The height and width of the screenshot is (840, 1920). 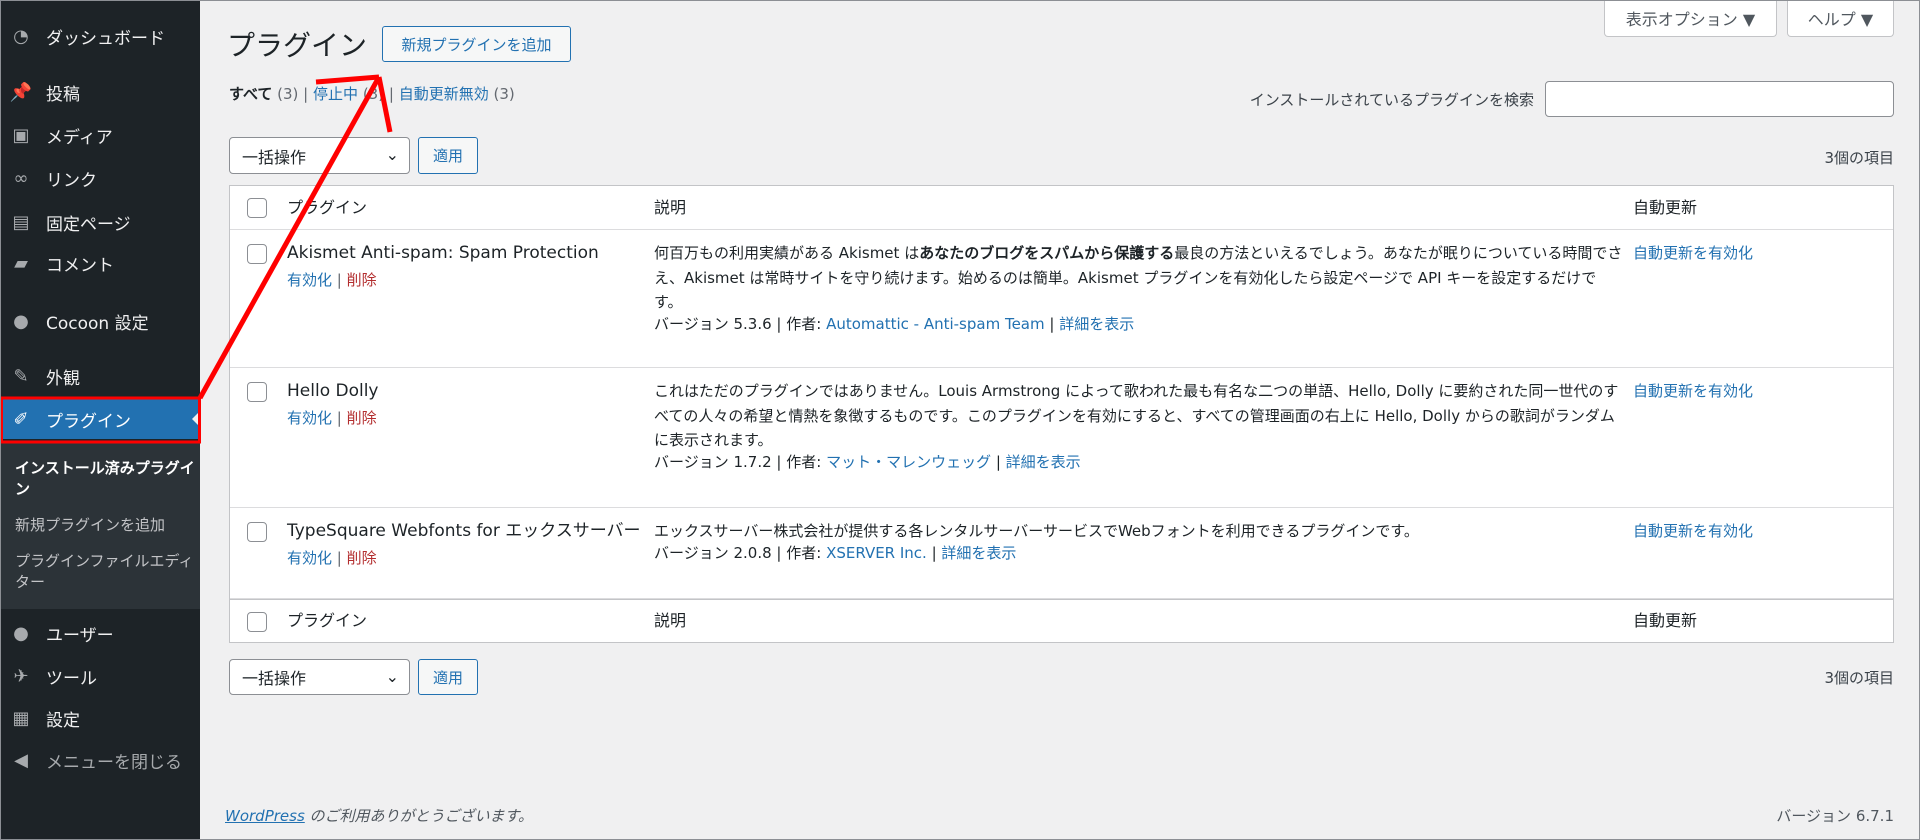 What do you see at coordinates (347, 79) in the screenshot?
I see `annotation-arrow-head-left` at bounding box center [347, 79].